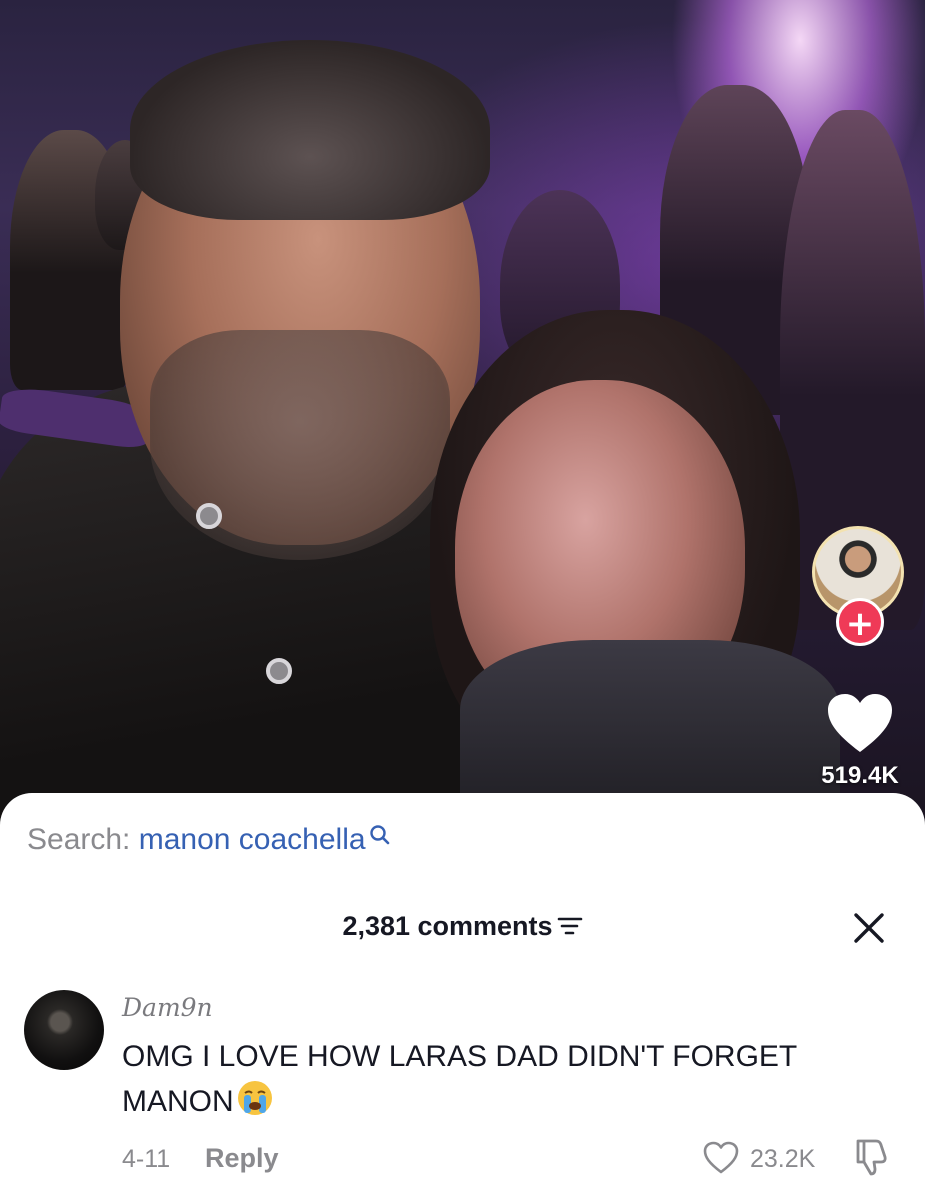 This screenshot has width=925, height=1200. I want to click on man-beard, so click(300, 445).